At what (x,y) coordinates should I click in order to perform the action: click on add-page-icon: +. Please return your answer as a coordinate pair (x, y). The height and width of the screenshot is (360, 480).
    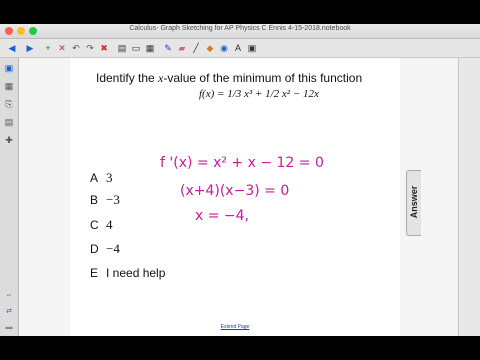
    Looking at the image, I should click on (48, 48).